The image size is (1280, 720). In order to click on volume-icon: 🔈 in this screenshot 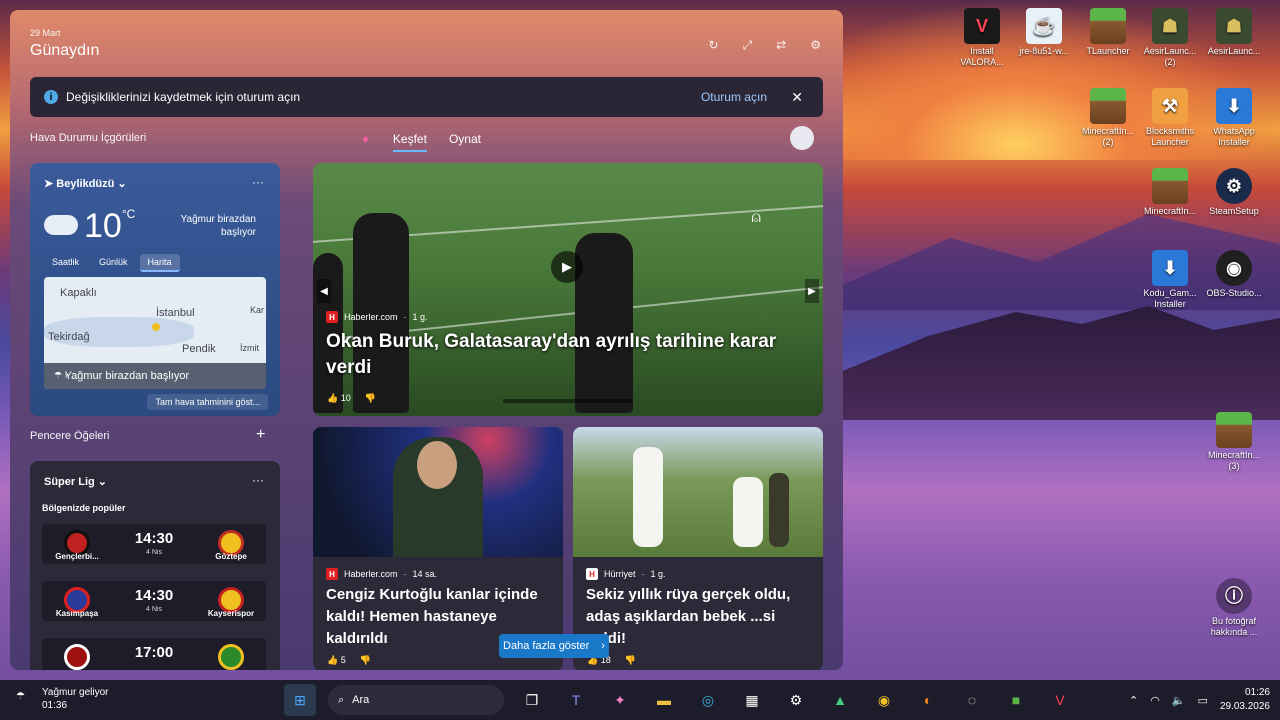, I will do `click(1179, 700)`.